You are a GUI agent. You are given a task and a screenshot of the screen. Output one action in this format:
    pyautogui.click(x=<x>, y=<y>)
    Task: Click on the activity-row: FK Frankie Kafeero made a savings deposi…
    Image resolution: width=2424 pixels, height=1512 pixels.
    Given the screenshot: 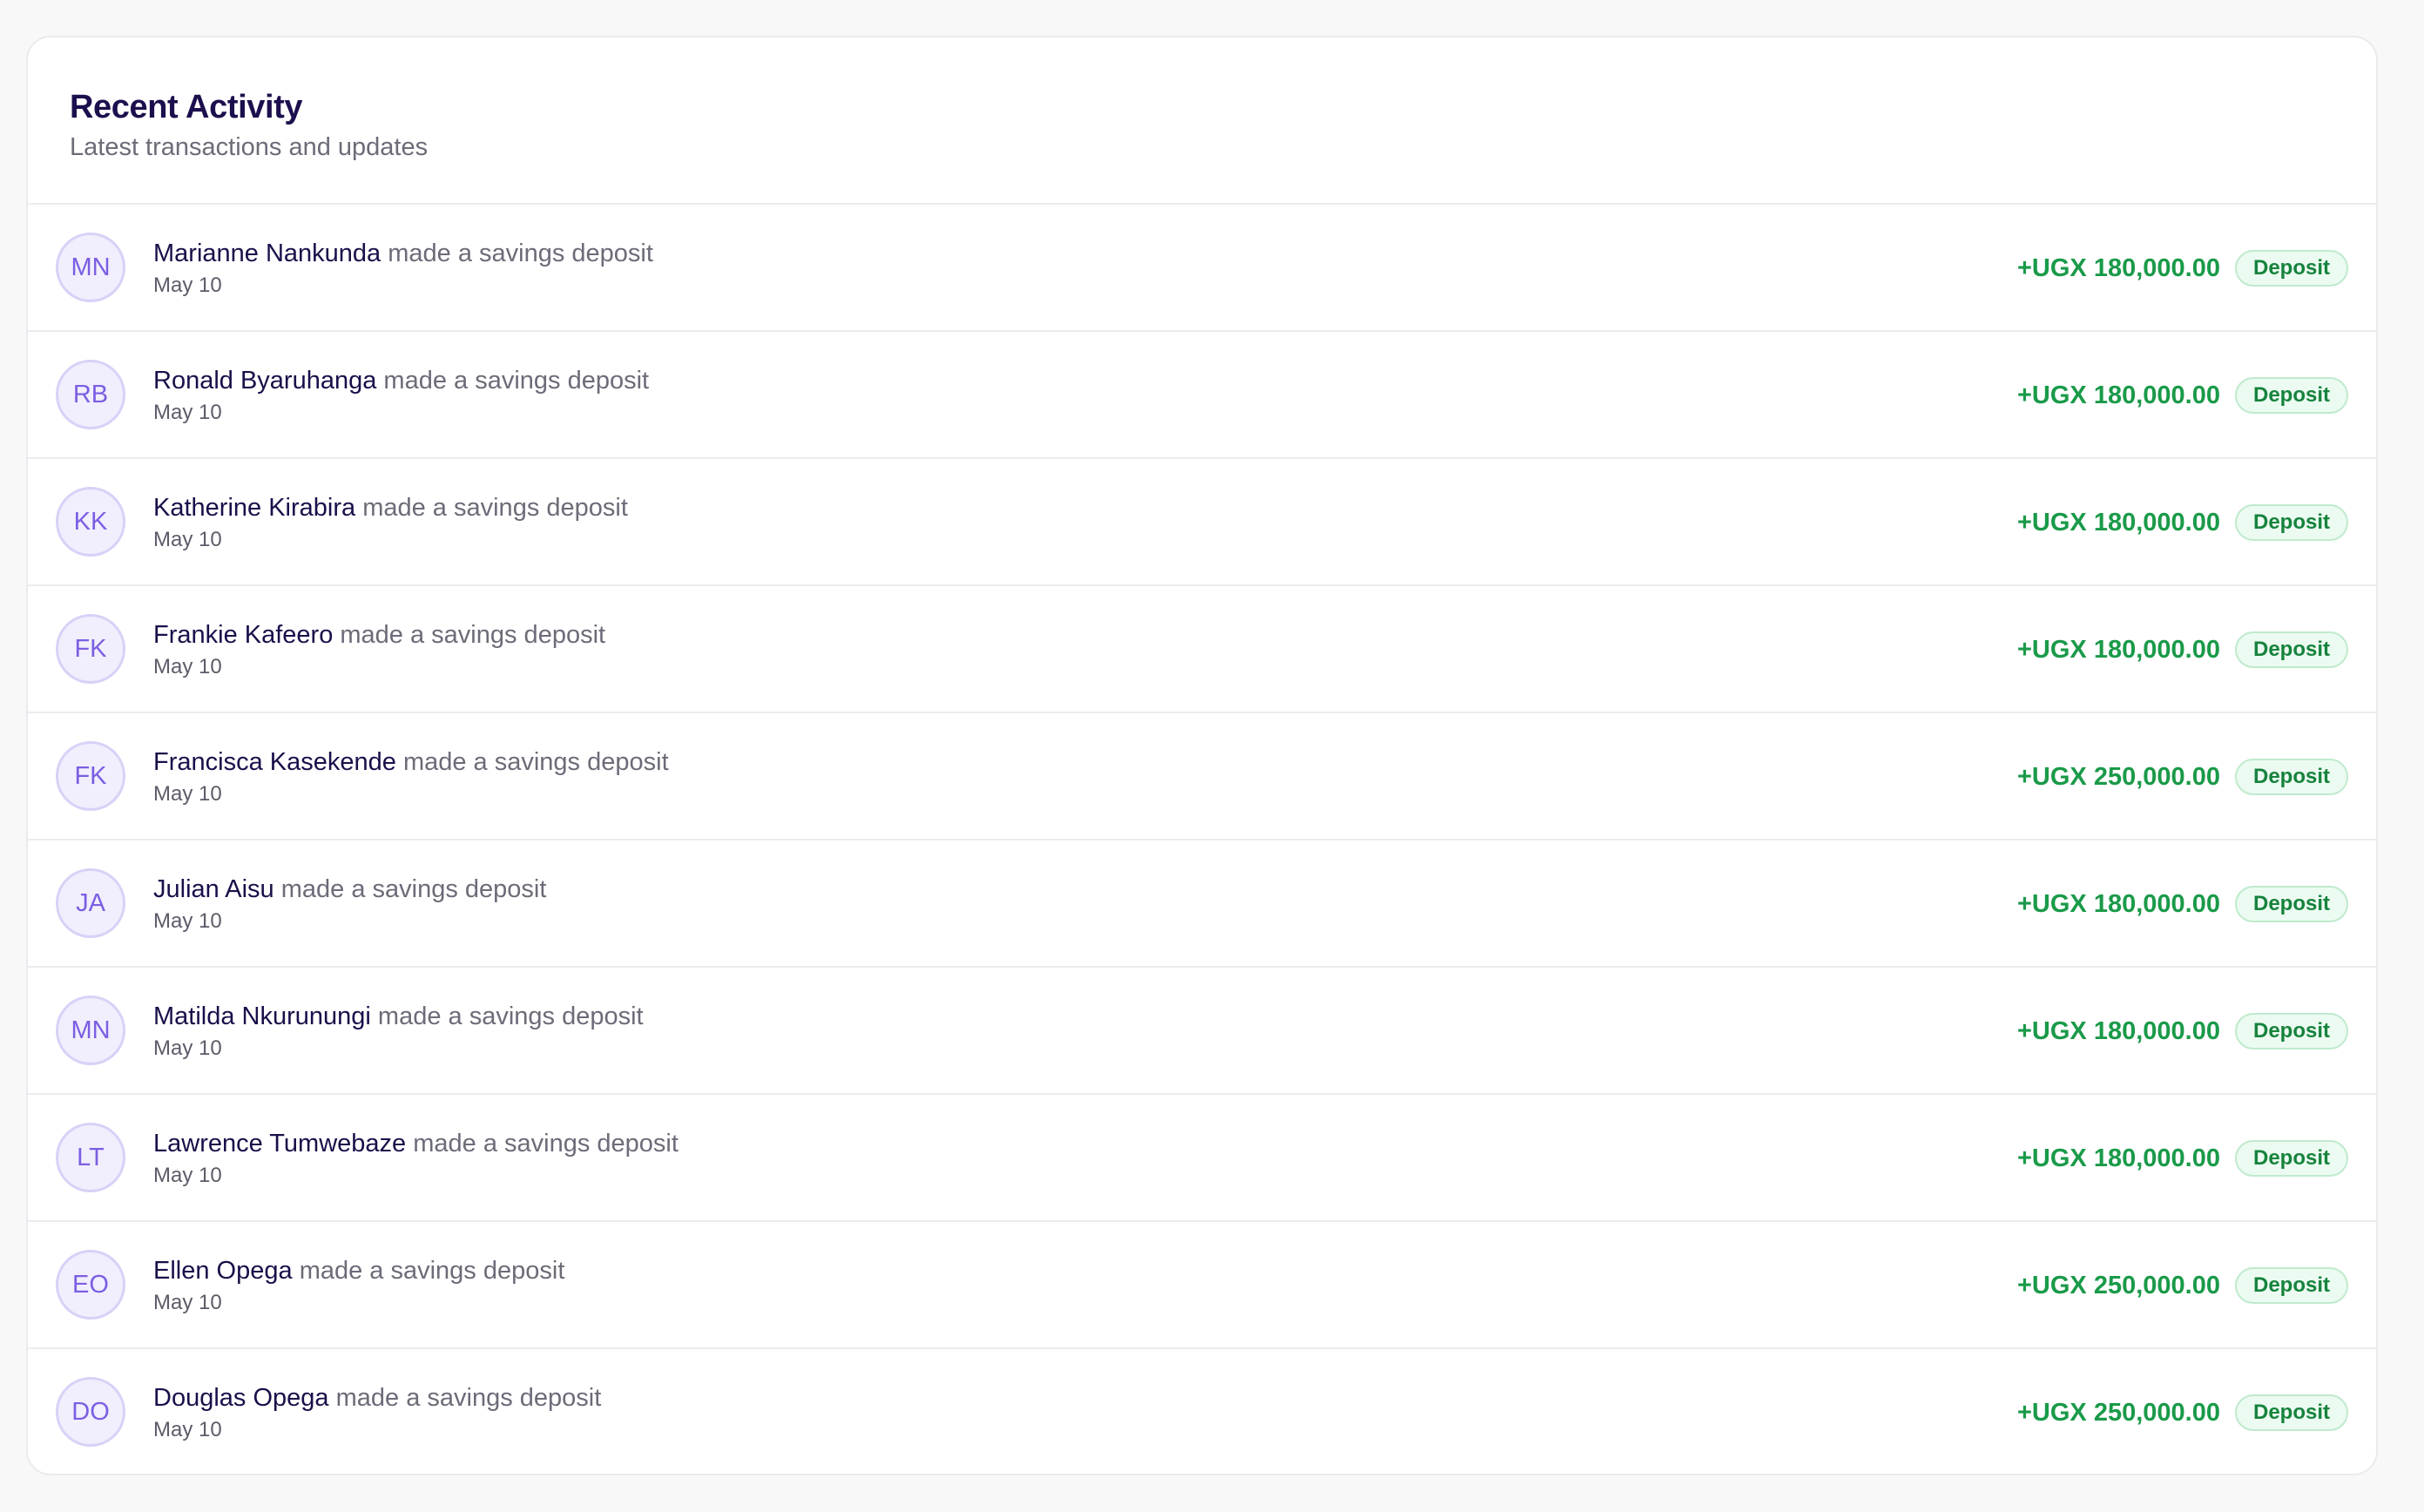 What is the action you would take?
    pyautogui.click(x=1202, y=649)
    